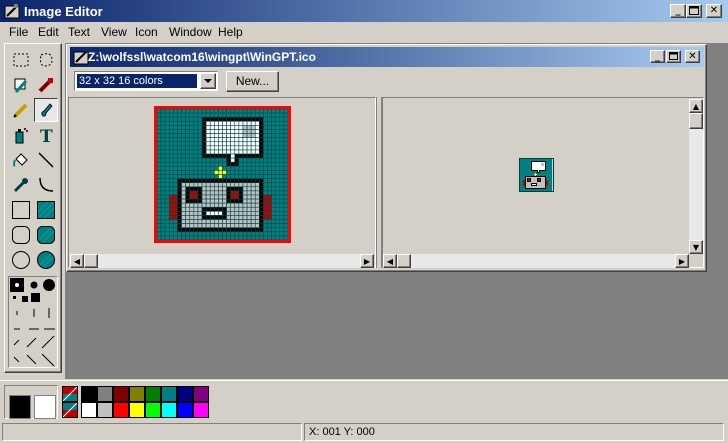  What do you see at coordinates (114, 32) in the screenshot?
I see `menu-view: View` at bounding box center [114, 32].